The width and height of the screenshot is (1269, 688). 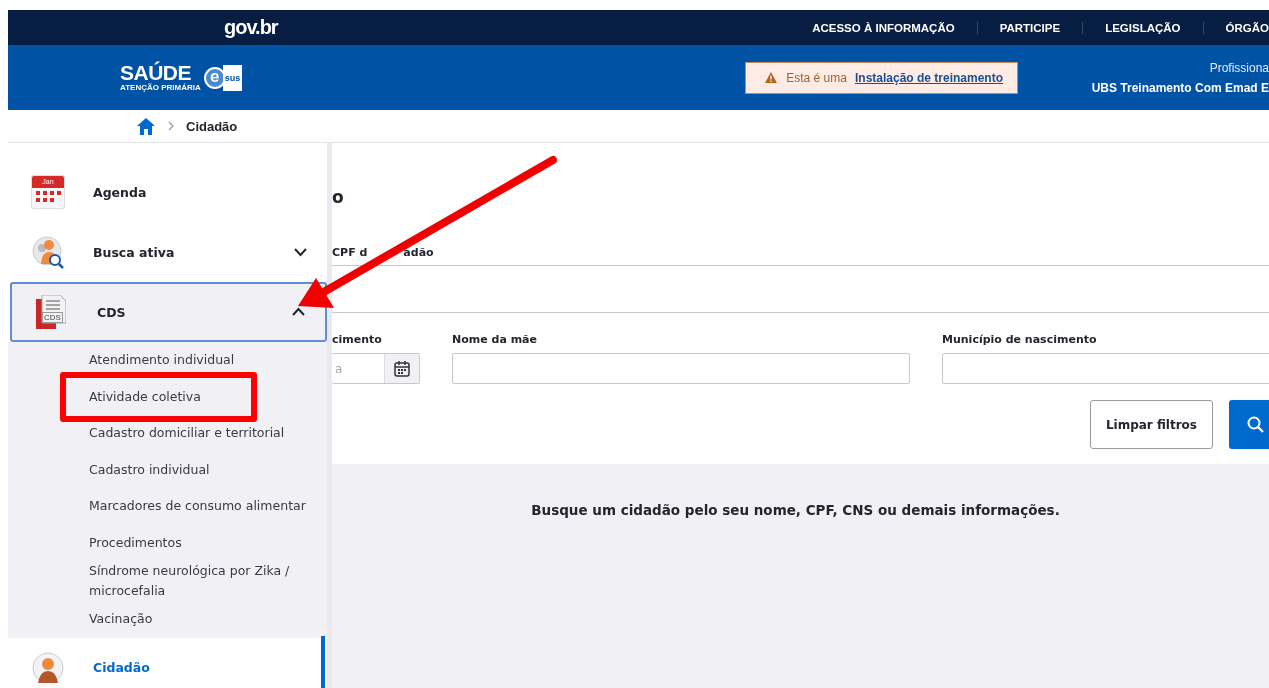 I want to click on page-title: o, so click(x=338, y=198).